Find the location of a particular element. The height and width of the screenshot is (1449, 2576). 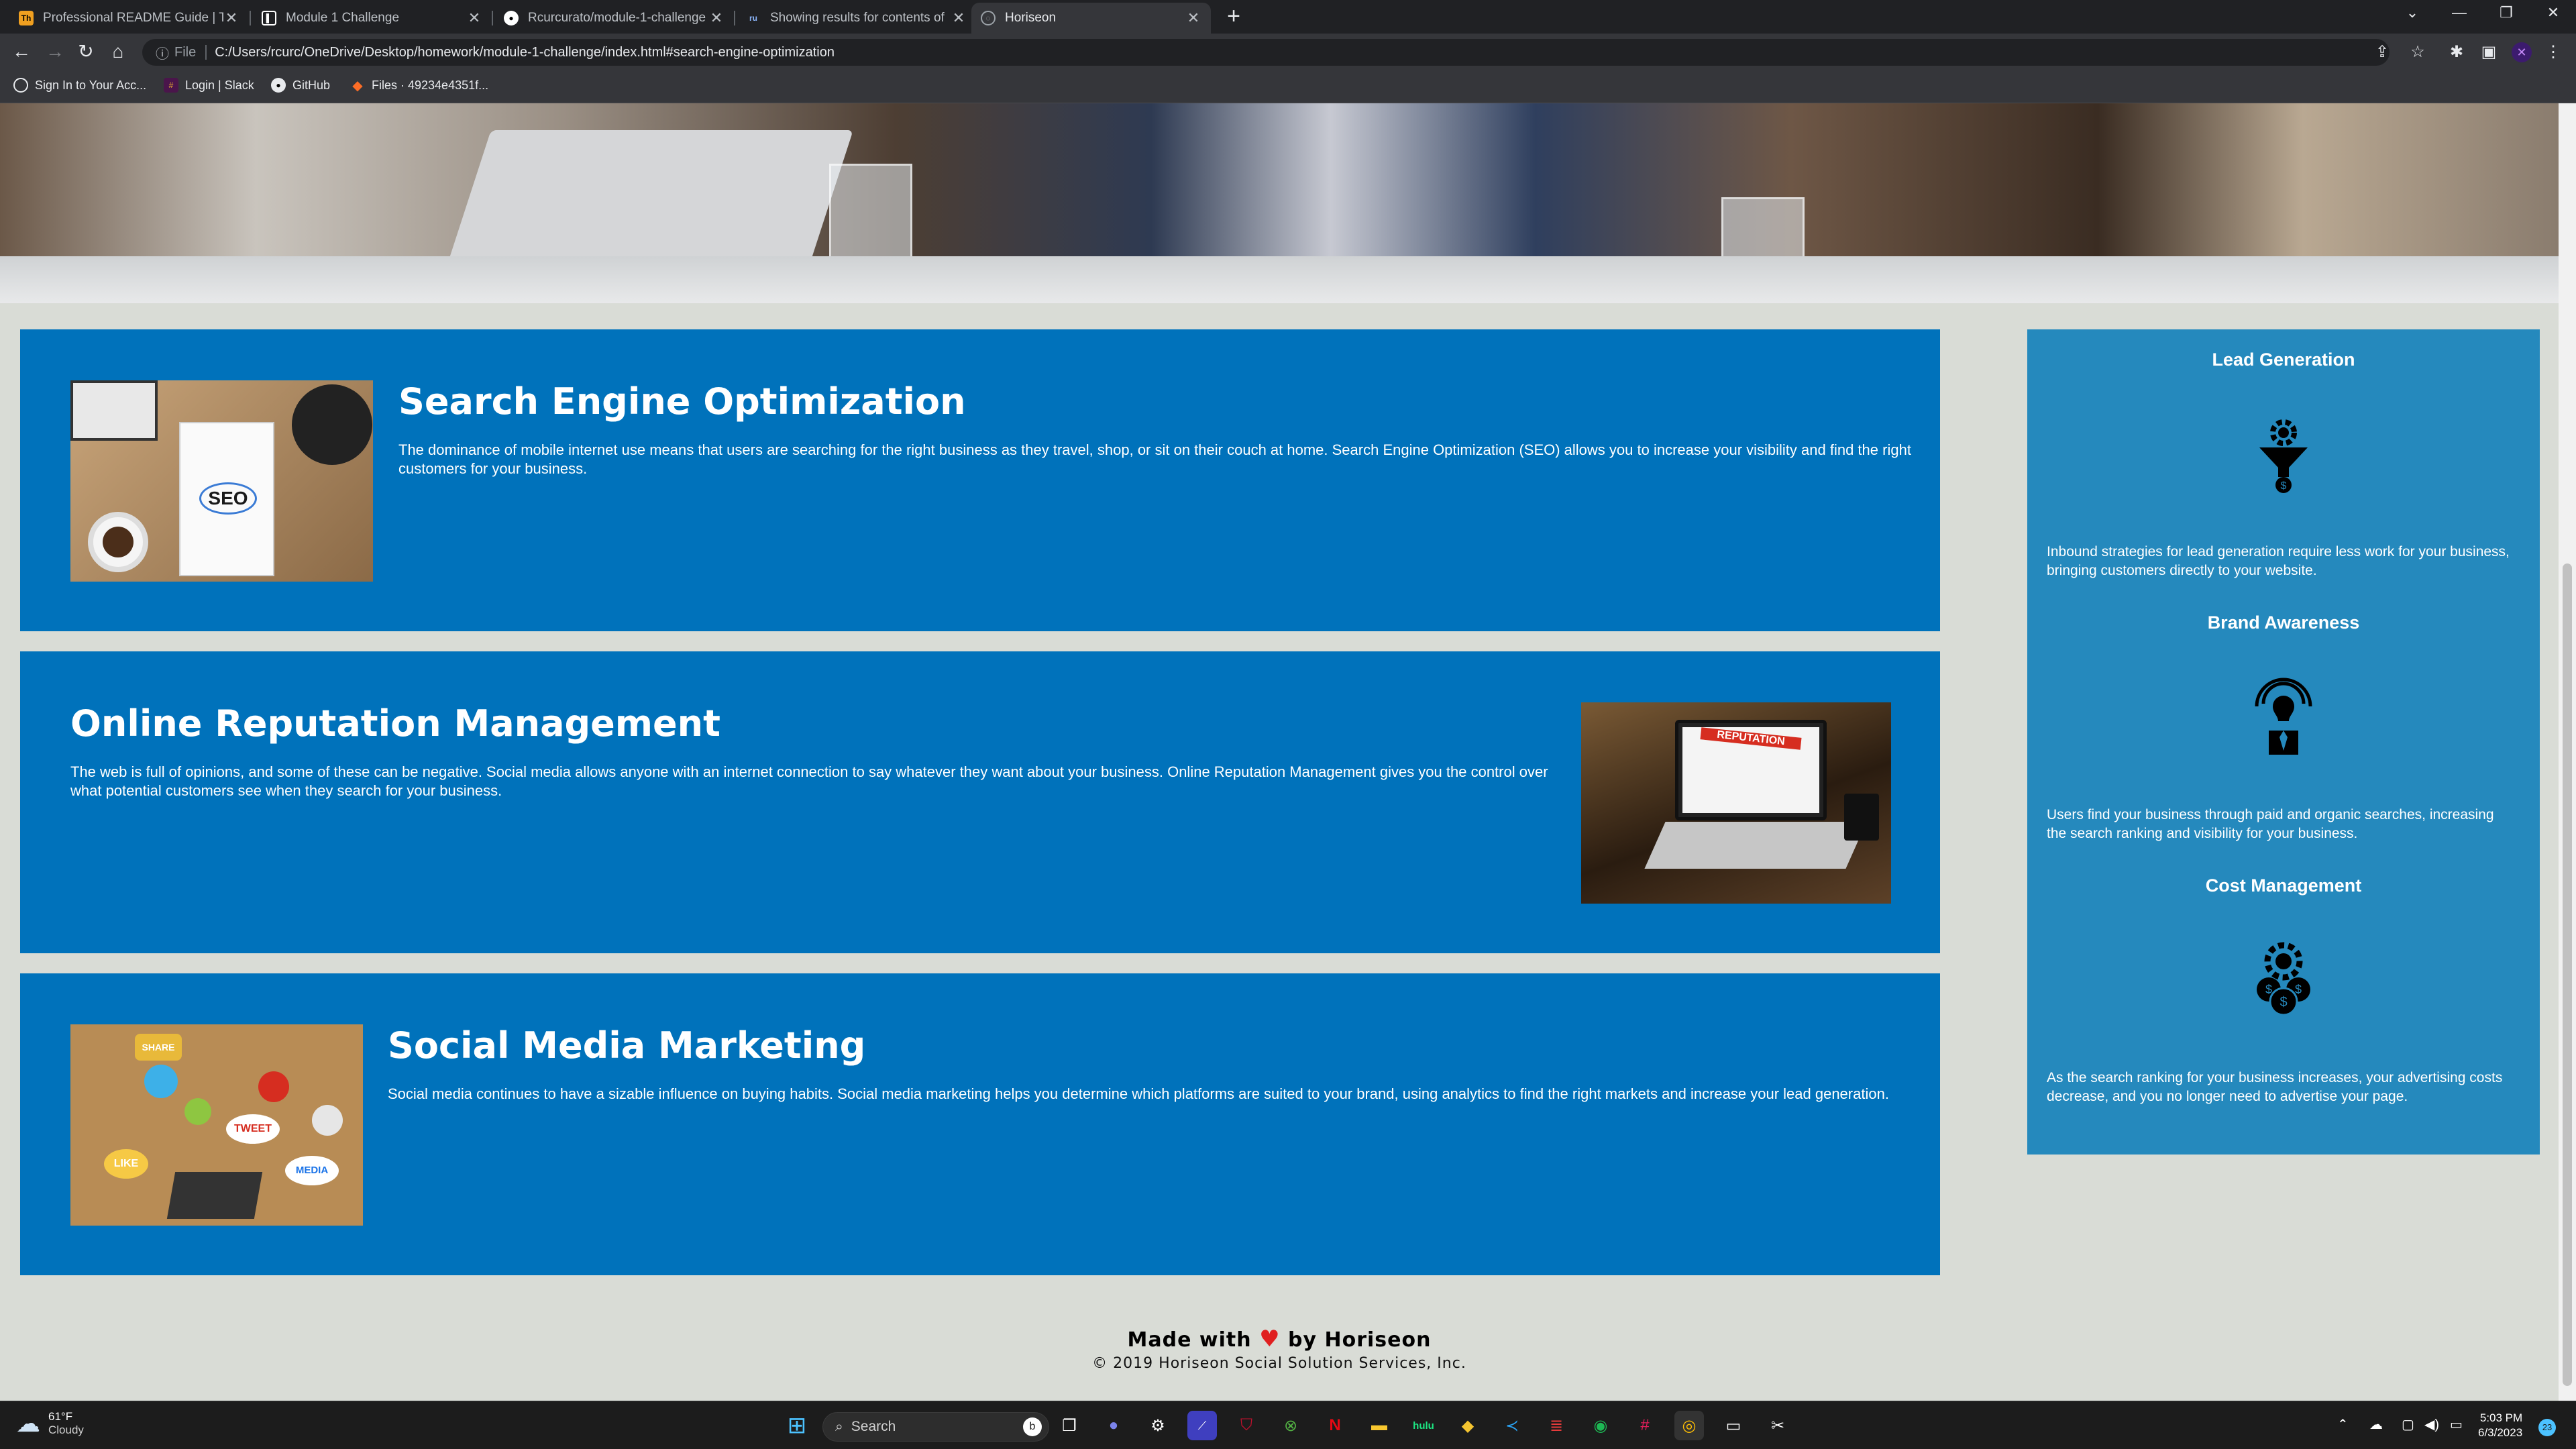

mug-shape is located at coordinates (1861, 817).